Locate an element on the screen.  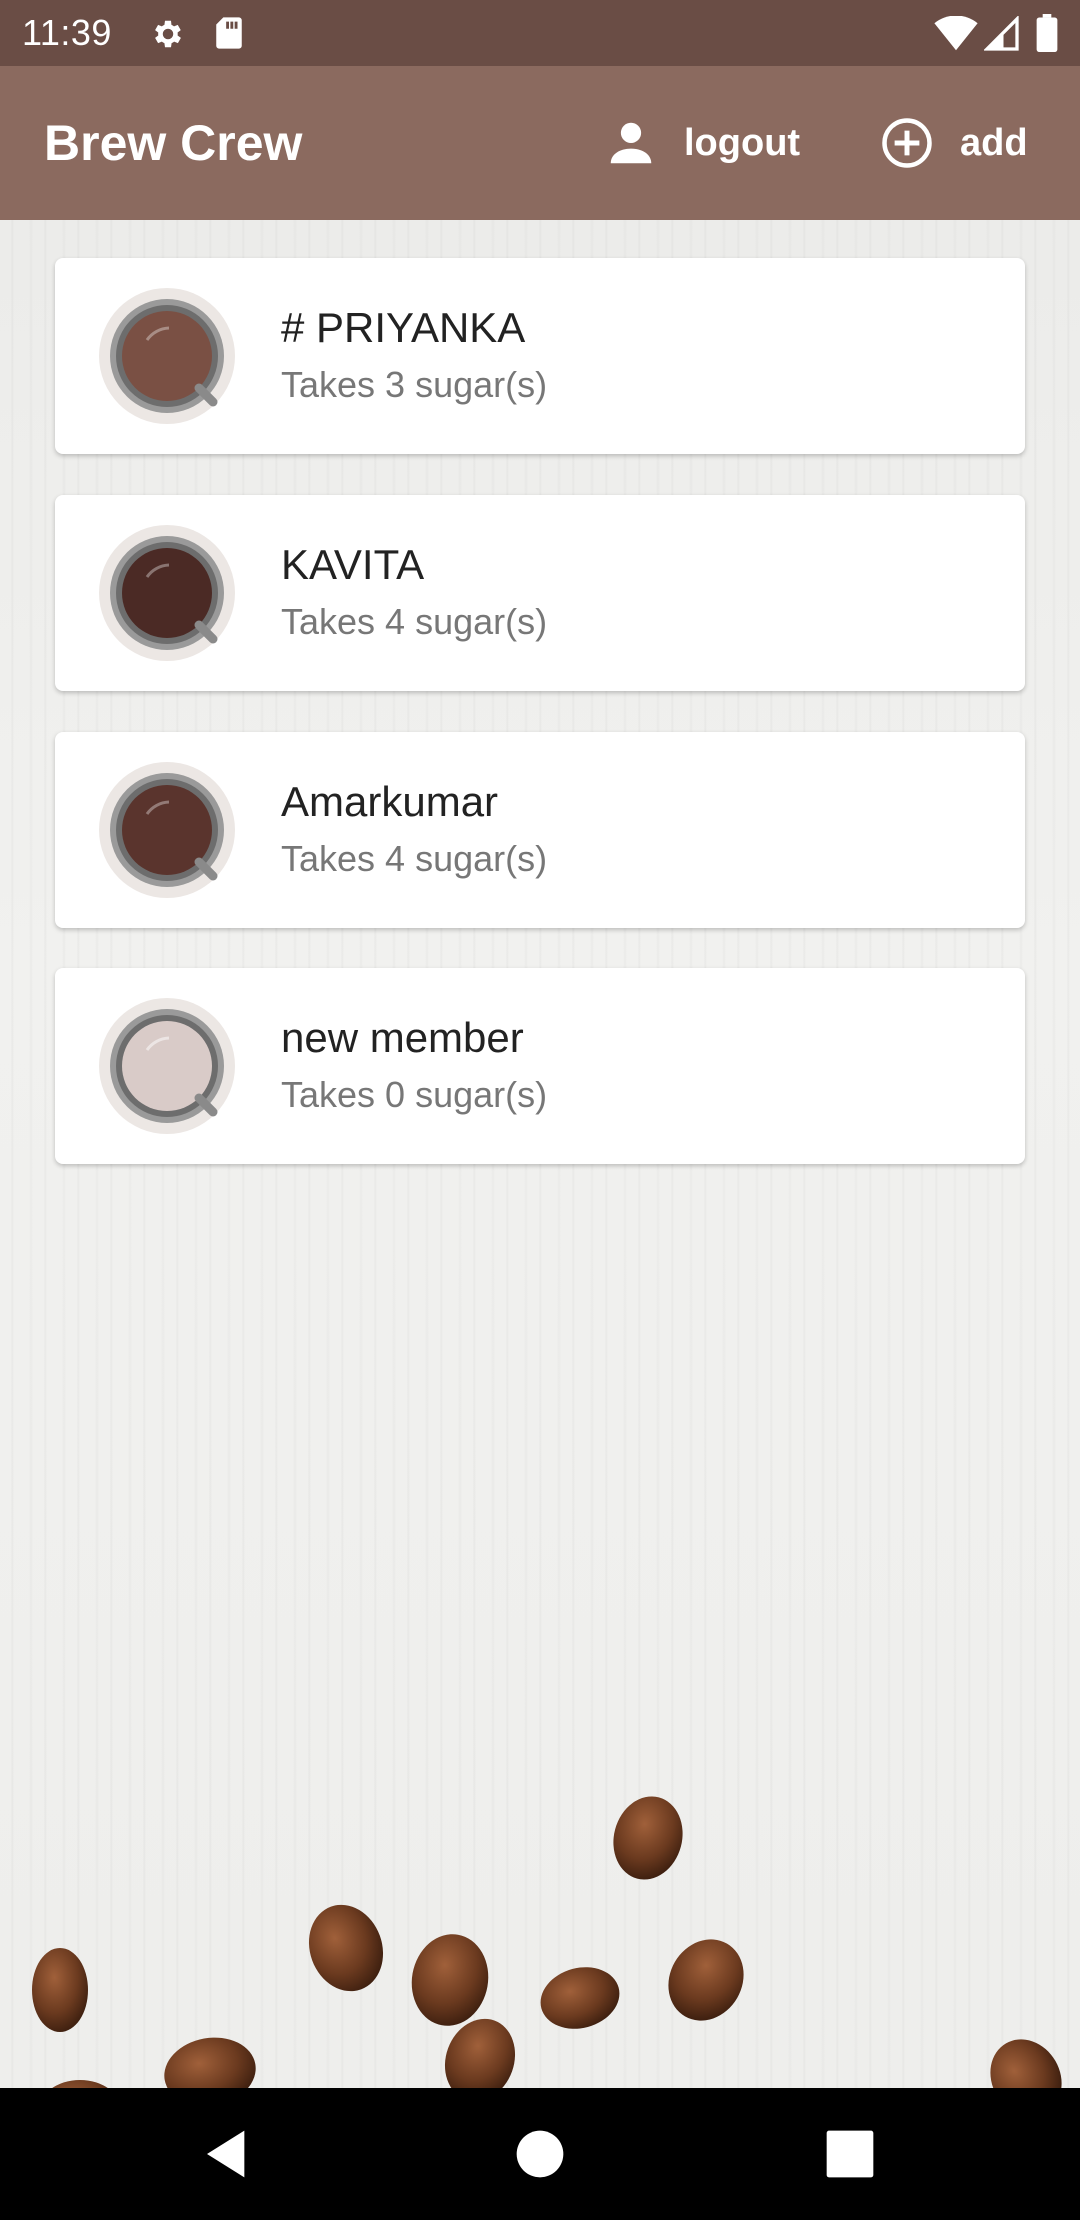
home-icon is located at coordinates (540, 2154).